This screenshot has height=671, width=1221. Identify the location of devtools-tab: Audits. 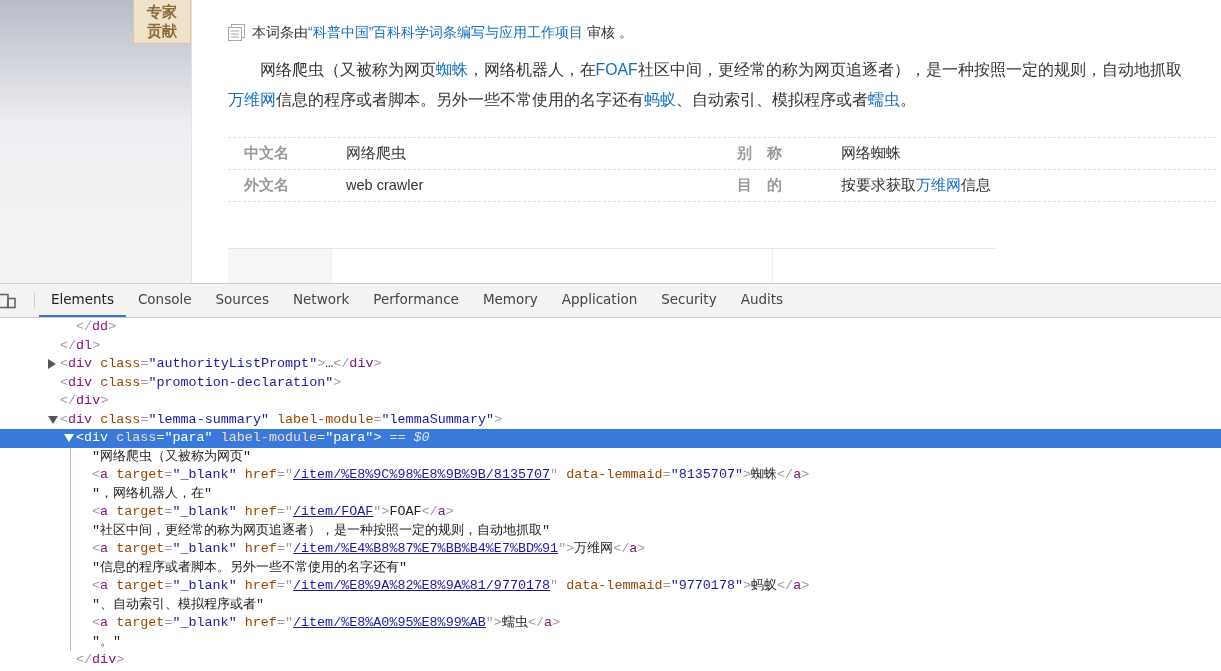
(762, 300).